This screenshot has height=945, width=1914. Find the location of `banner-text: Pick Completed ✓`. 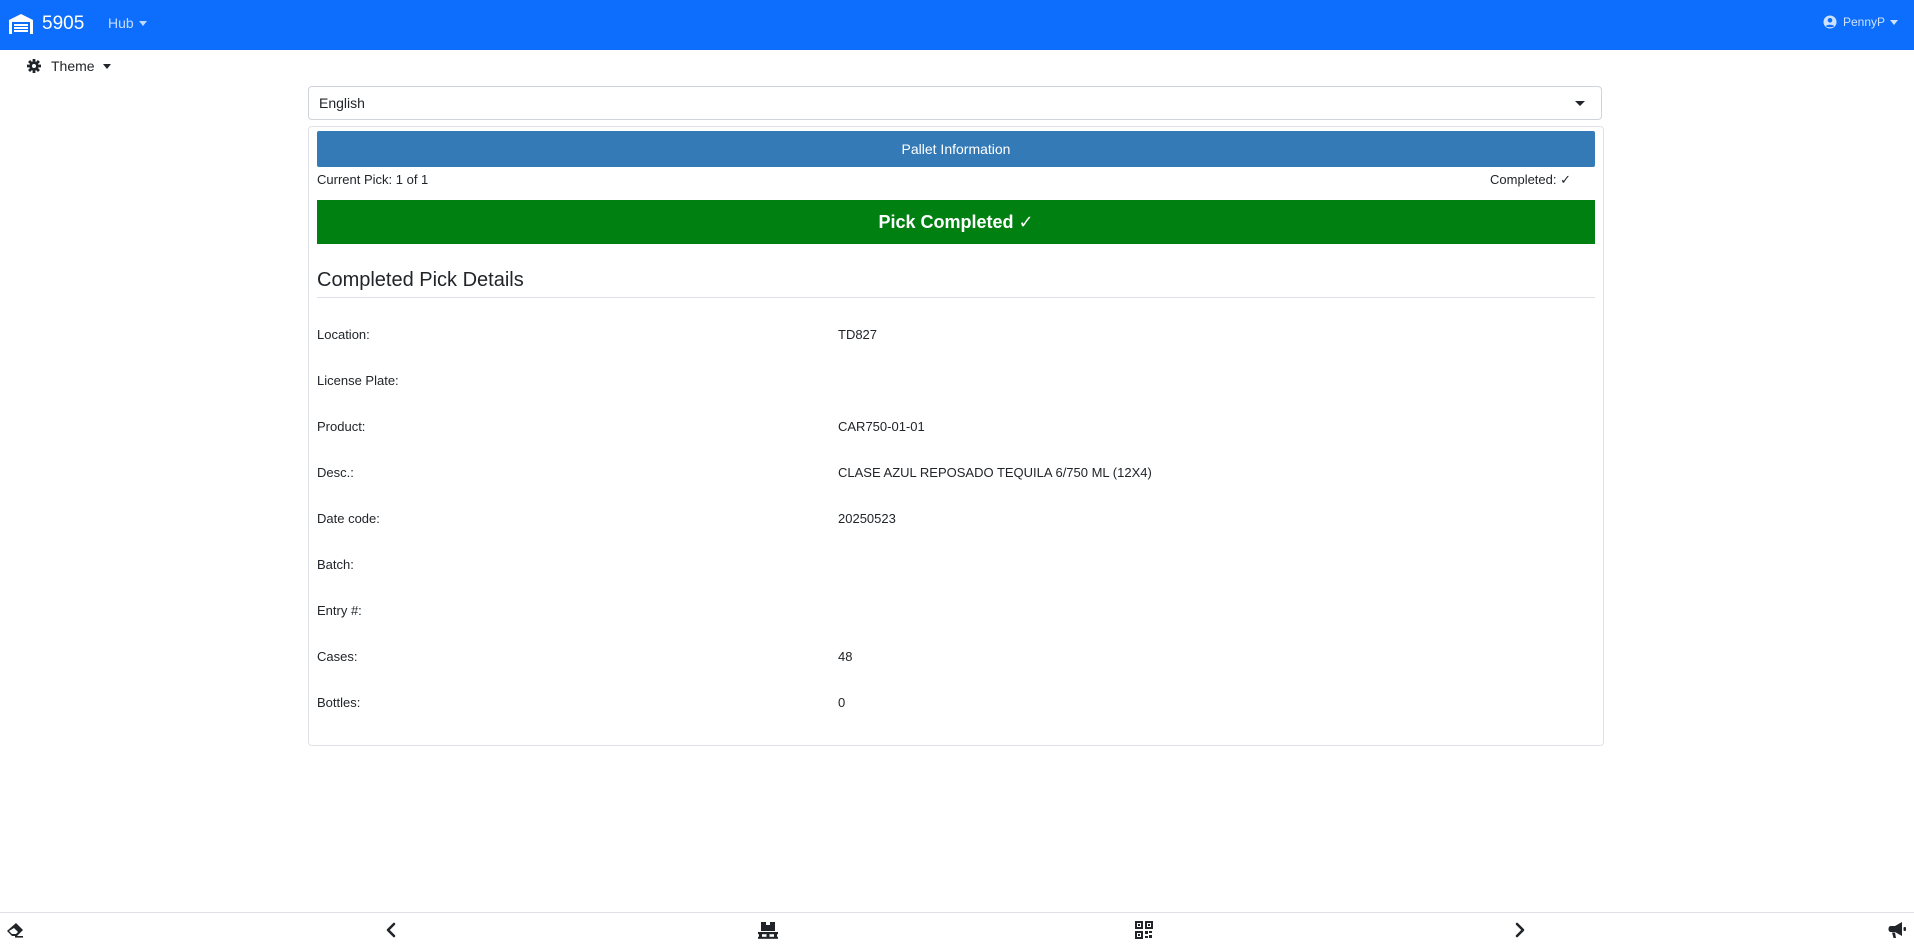

banner-text: Pick Completed ✓ is located at coordinates (956, 221).